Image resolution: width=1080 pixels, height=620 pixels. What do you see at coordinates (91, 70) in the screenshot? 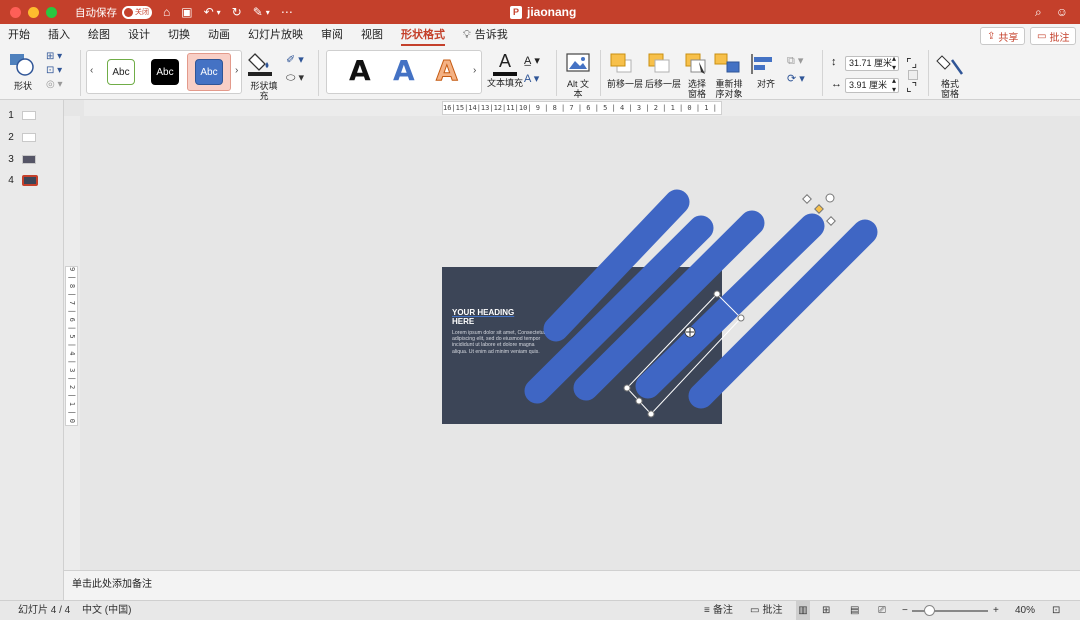
I see `gallery-left-arrow-icon: ‹` at bounding box center [91, 70].